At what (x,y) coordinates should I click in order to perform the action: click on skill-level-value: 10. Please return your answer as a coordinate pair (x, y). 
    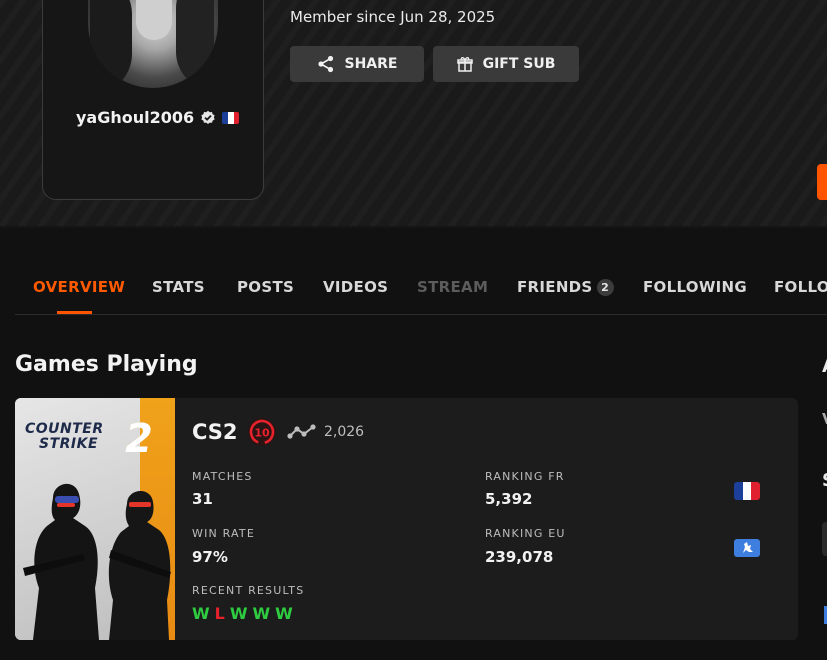
    Looking at the image, I should click on (262, 433).